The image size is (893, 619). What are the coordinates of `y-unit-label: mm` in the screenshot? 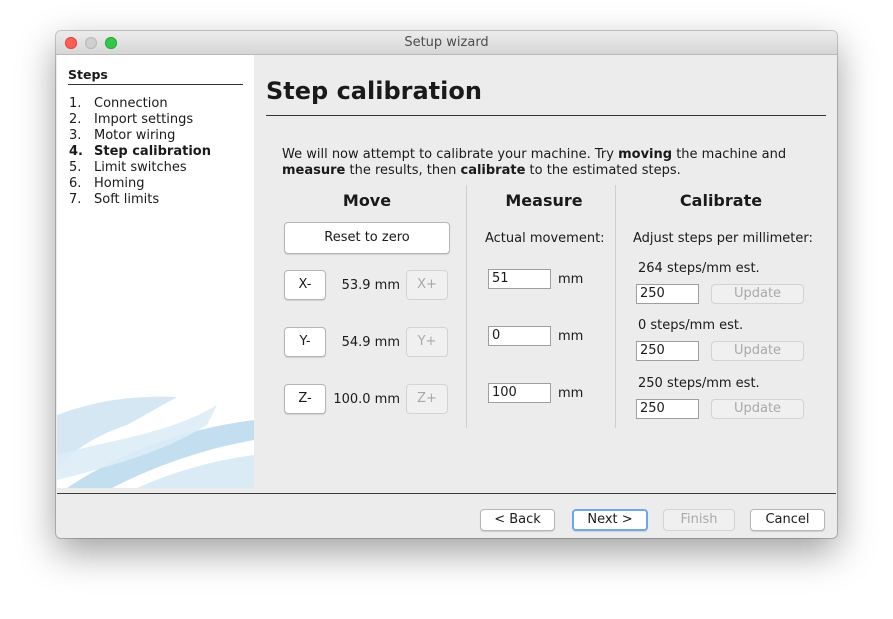 It's located at (571, 336).